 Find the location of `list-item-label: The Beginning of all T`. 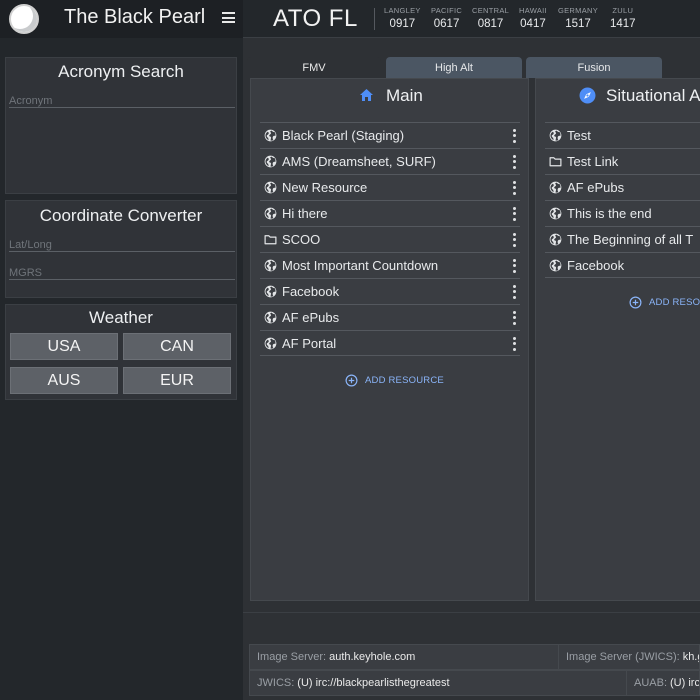

list-item-label: The Beginning of all T is located at coordinates (630, 239).